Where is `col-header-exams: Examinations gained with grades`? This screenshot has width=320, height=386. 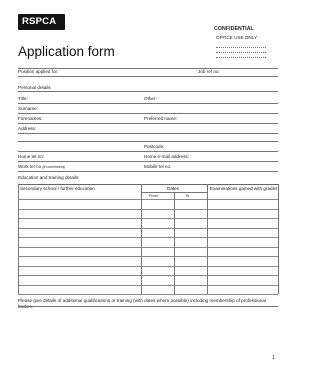 col-header-exams: Examinations gained with grades is located at coordinates (244, 188).